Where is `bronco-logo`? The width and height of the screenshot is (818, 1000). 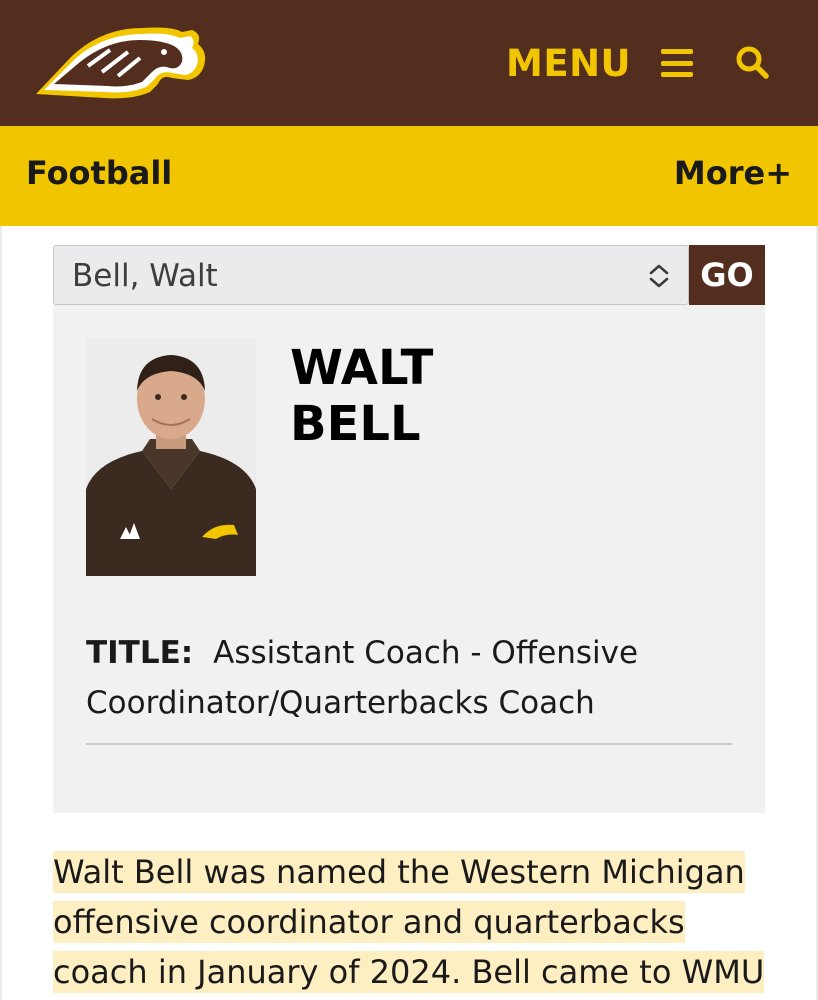 bronco-logo is located at coordinates (121, 62).